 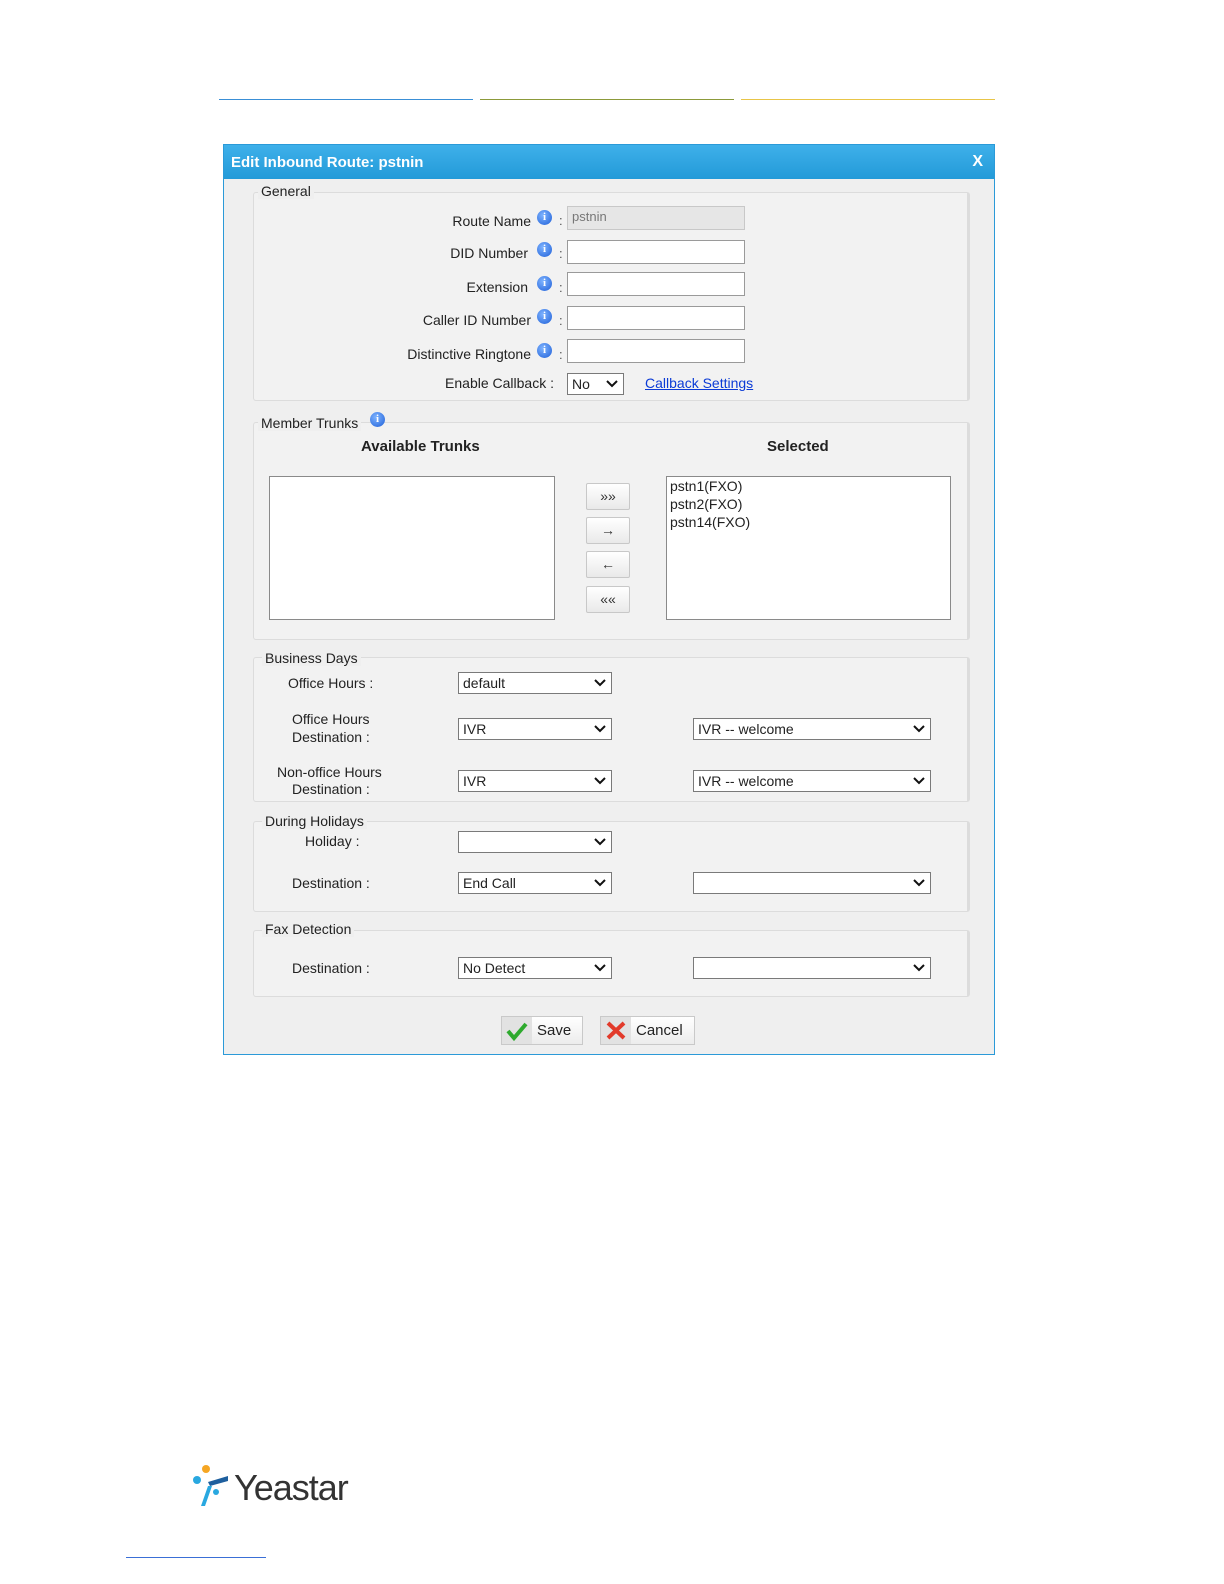 I want to click on extension-label: Extension, so click(x=497, y=287).